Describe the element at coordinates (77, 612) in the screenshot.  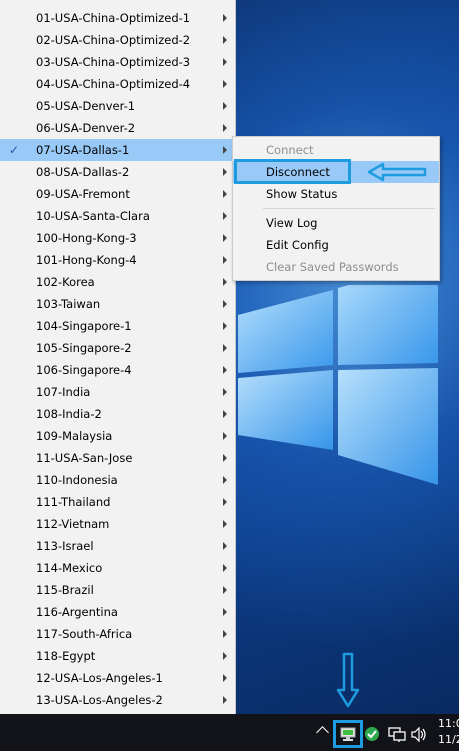
I see `menu-item-label: 116-Argentina` at that location.